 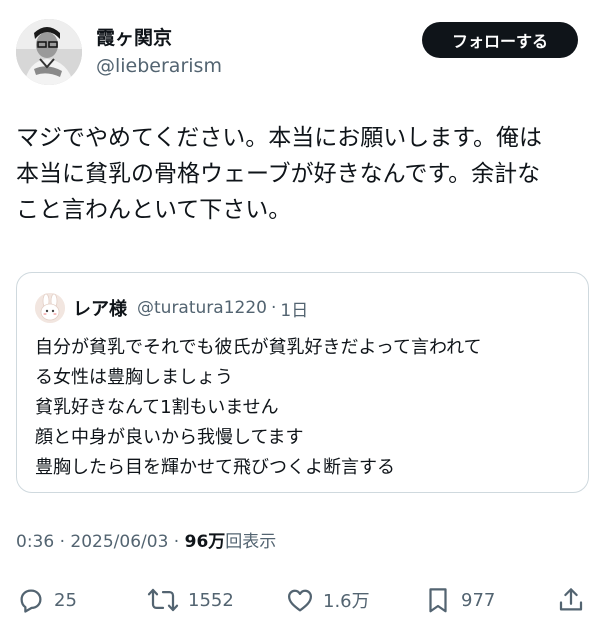 I want to click on reply-icon, so click(x=31, y=601).